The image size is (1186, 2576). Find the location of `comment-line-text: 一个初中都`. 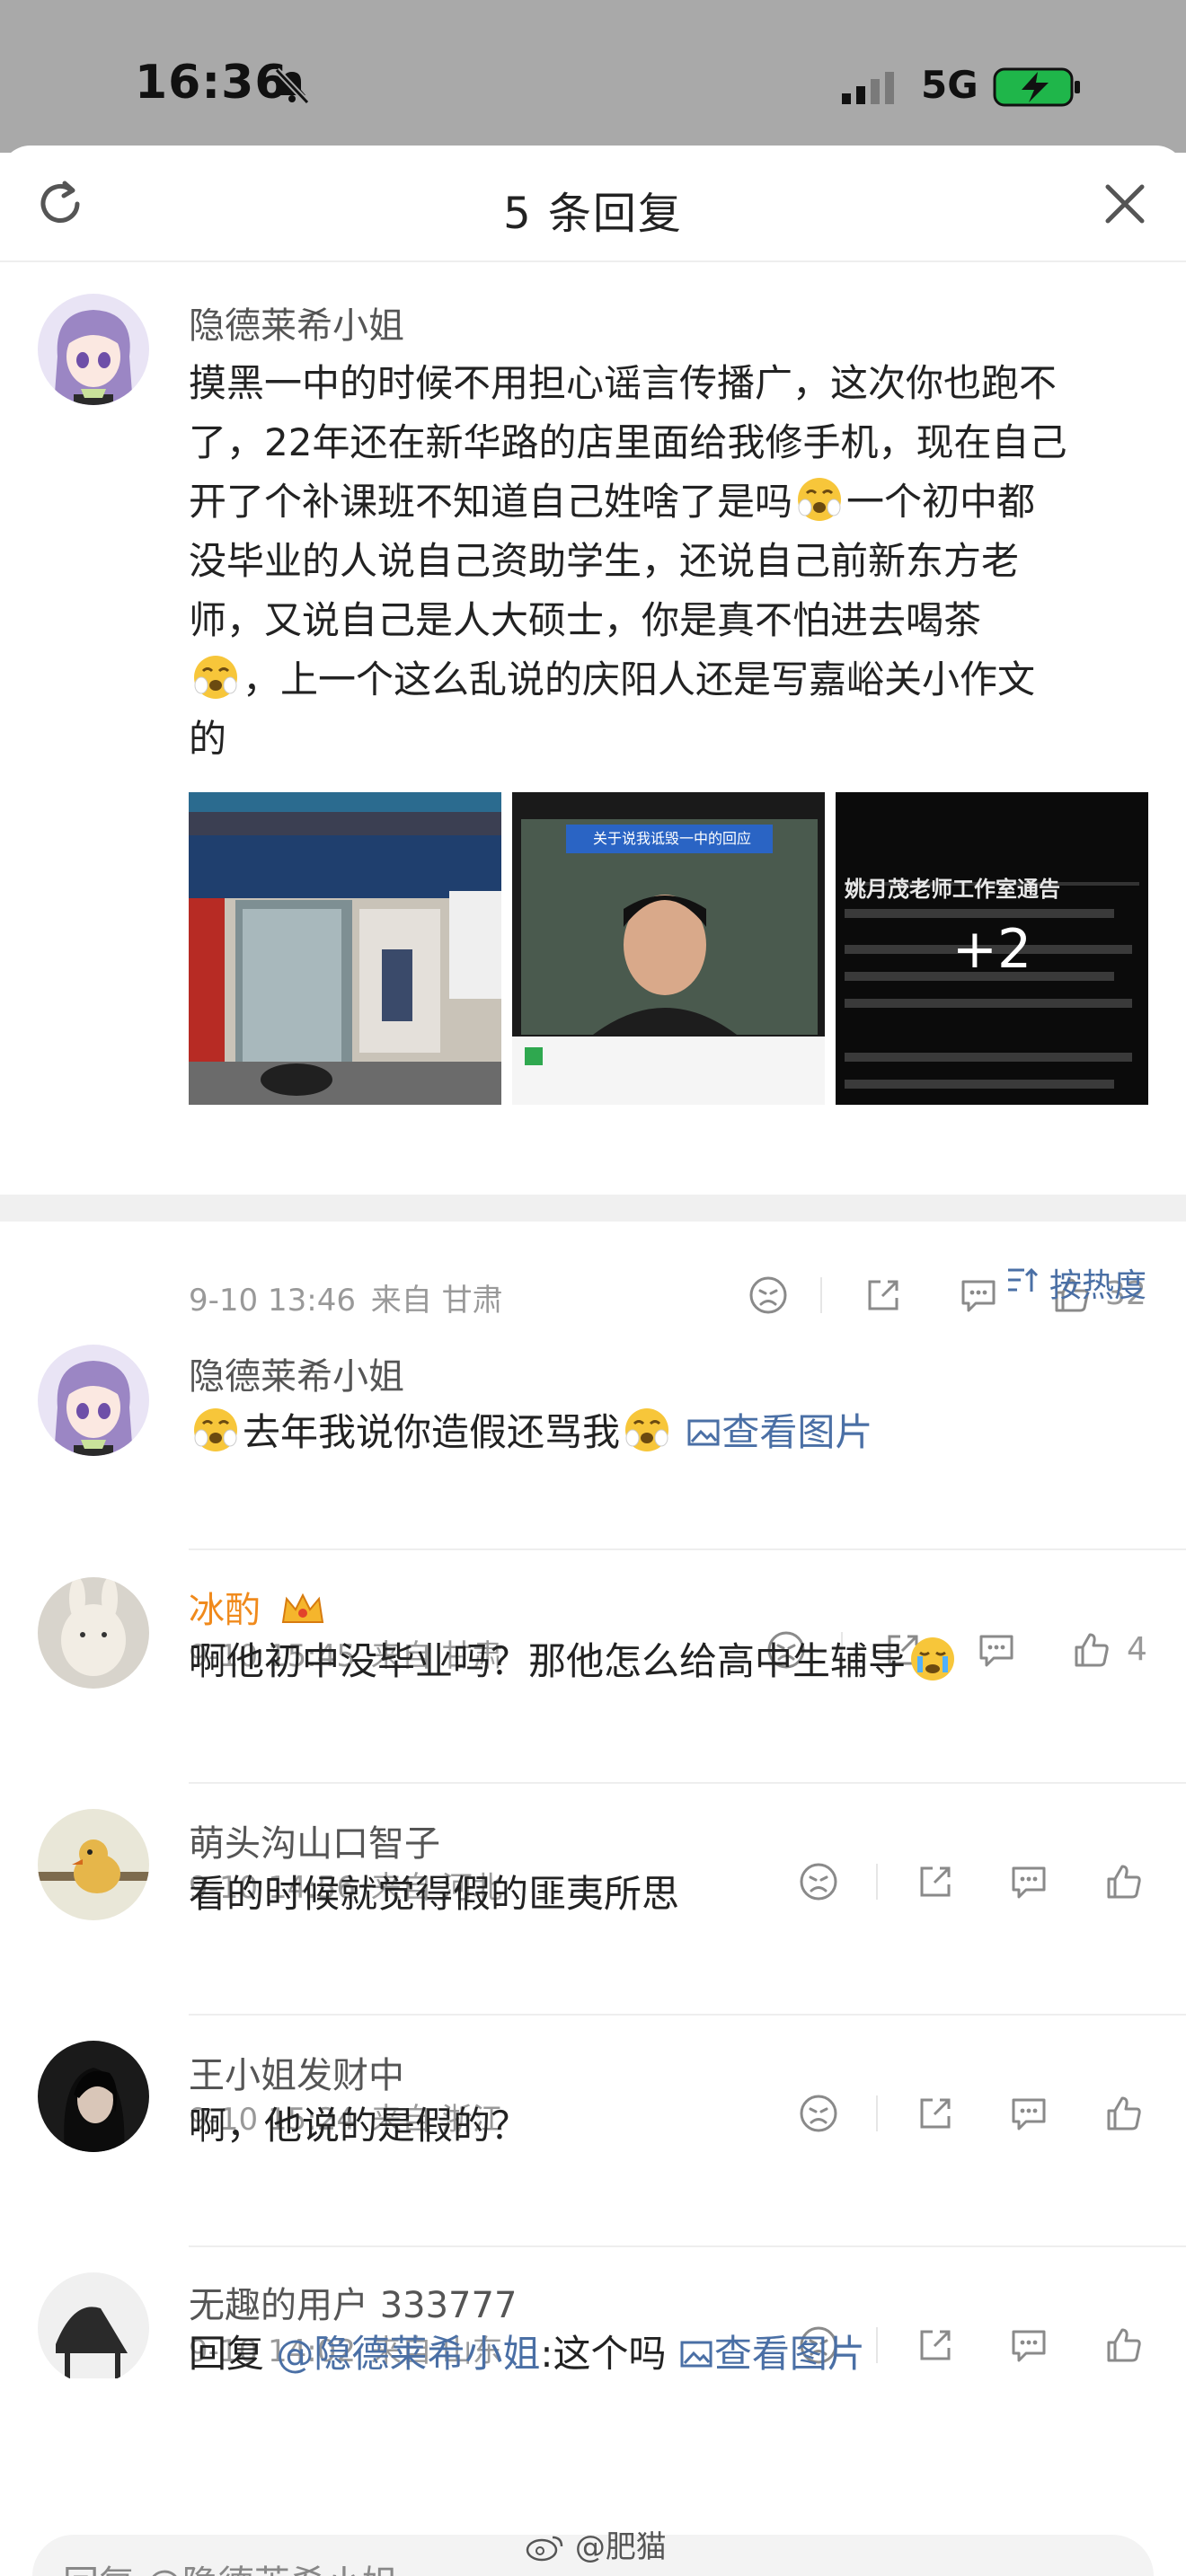

comment-line-text: 一个初中都 is located at coordinates (941, 502).